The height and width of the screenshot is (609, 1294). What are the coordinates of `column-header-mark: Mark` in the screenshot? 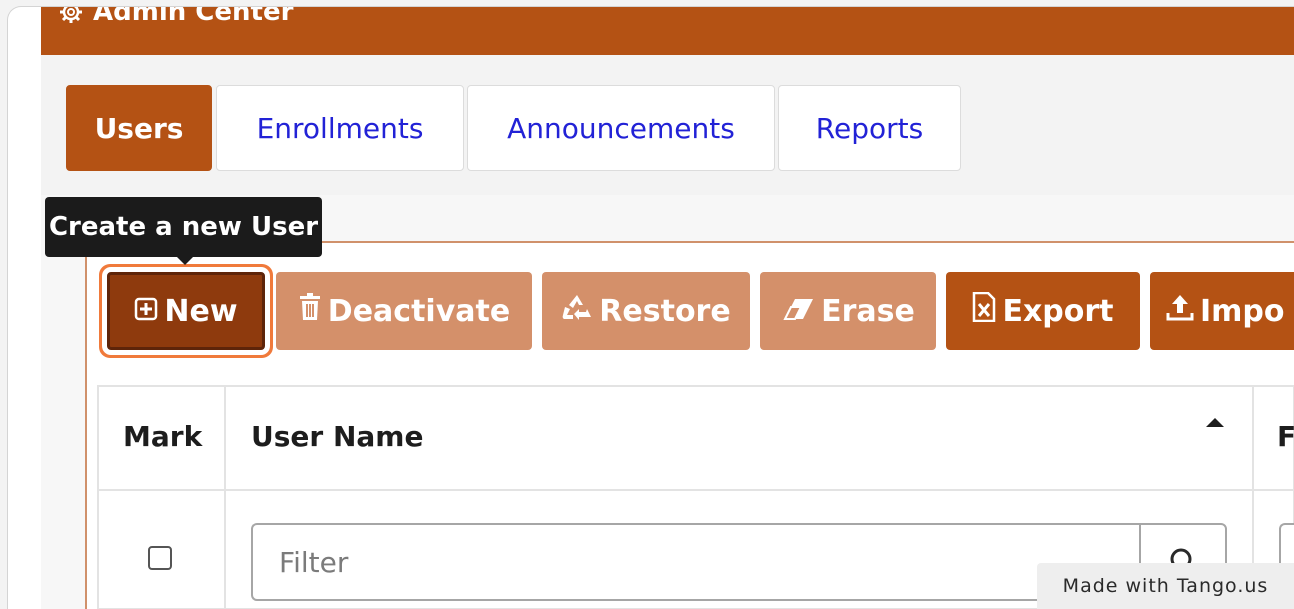 It's located at (162, 436).